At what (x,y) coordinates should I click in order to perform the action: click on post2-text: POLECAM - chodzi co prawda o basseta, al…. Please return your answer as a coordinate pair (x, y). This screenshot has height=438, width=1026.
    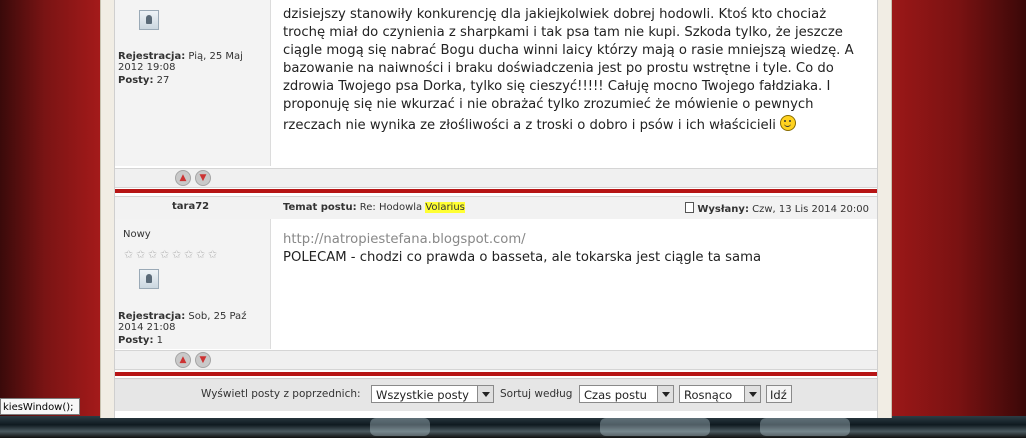
    Looking at the image, I should click on (522, 257).